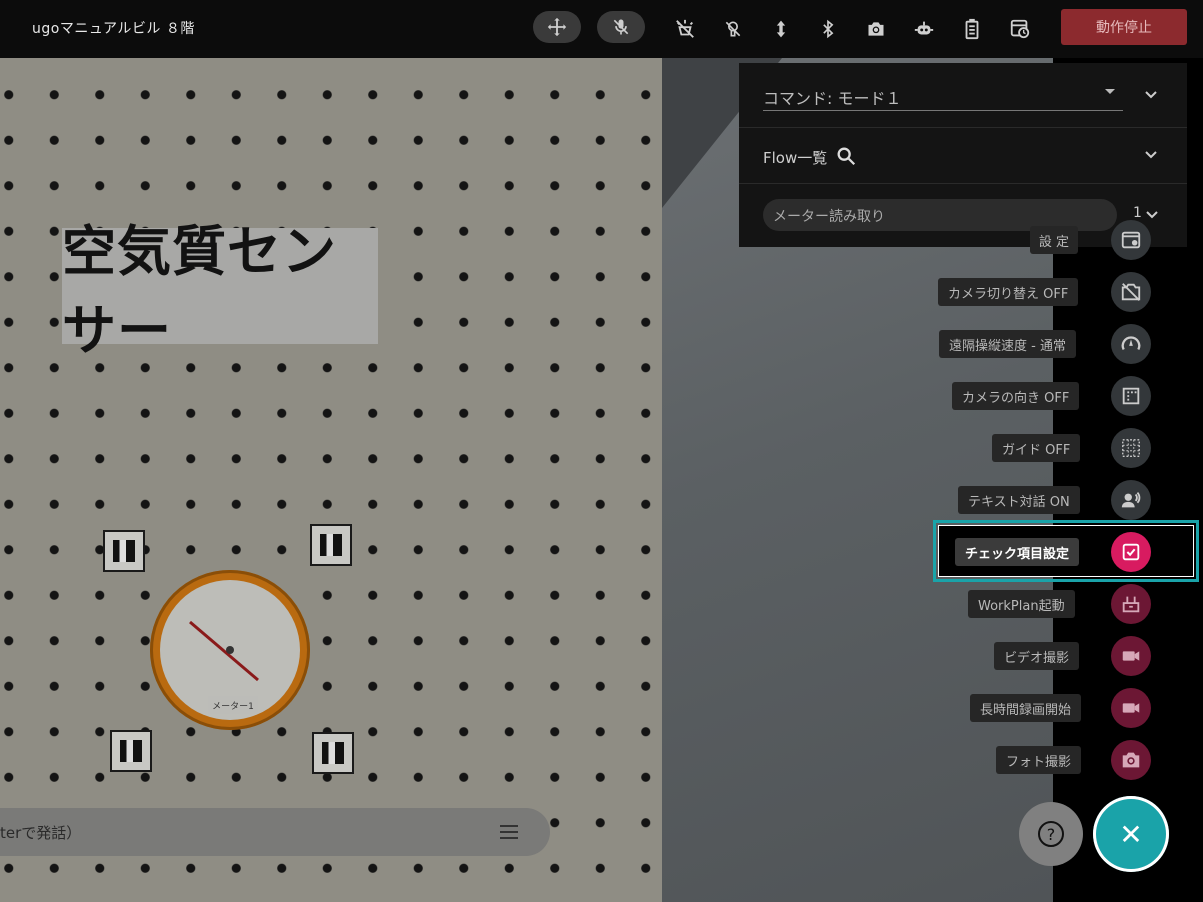 This screenshot has width=1203, height=902. What do you see at coordinates (832, 97) in the screenshot?
I see `command-select: コマンド: モード１` at bounding box center [832, 97].